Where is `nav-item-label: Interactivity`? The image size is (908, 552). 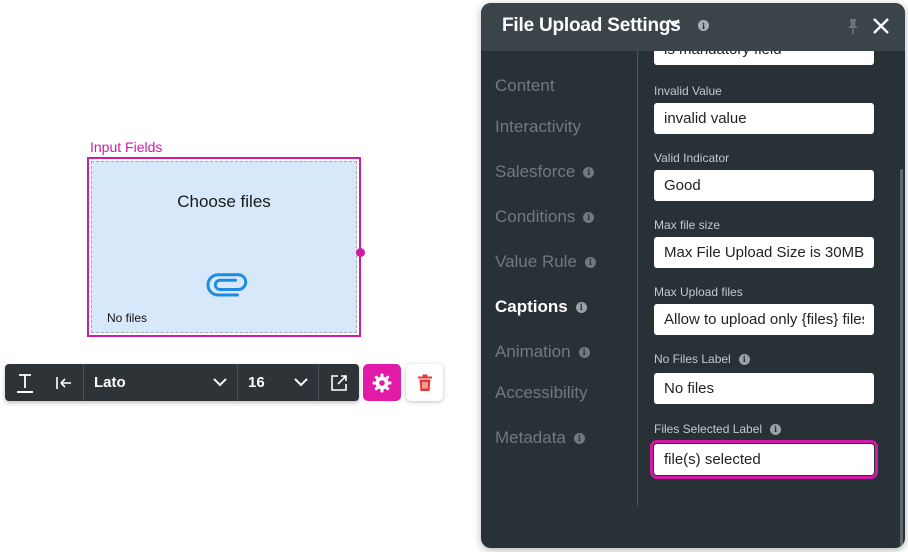
nav-item-label: Interactivity is located at coordinates (538, 126).